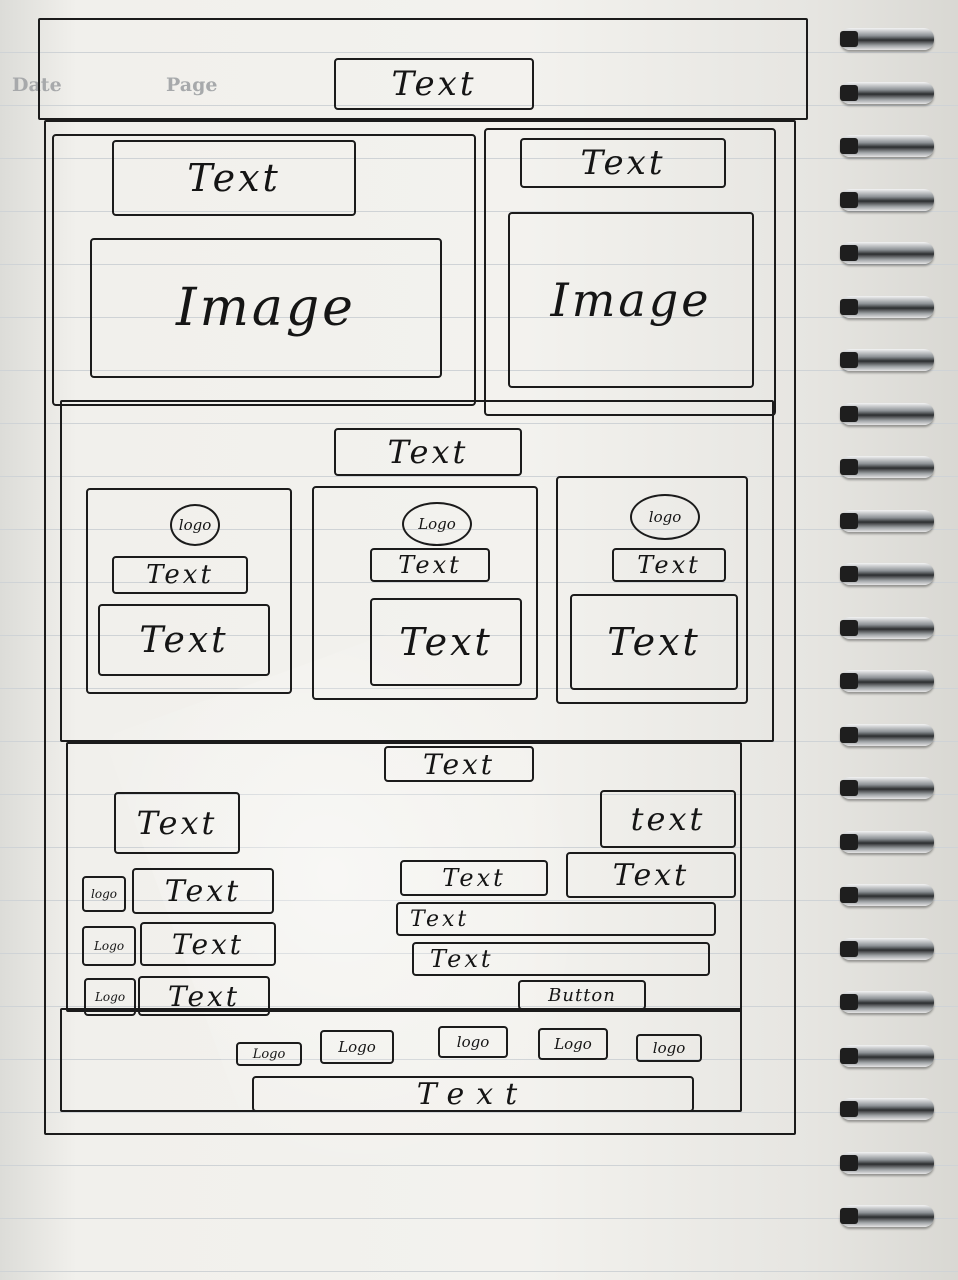 This screenshot has height=1280, width=958. I want to click on feature-card-2-logo: Logo, so click(437, 524).